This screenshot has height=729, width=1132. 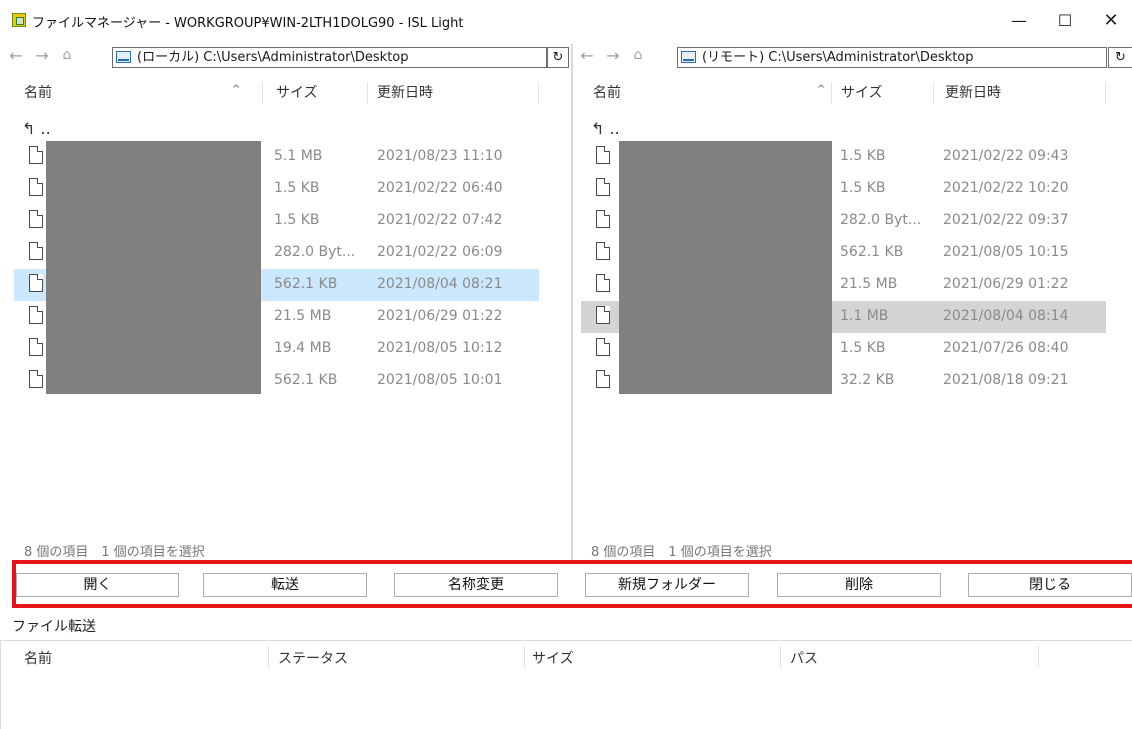 What do you see at coordinates (681, 552) in the screenshot?
I see `remote-status-text: 8 個の項目 1 個の項目を選択` at bounding box center [681, 552].